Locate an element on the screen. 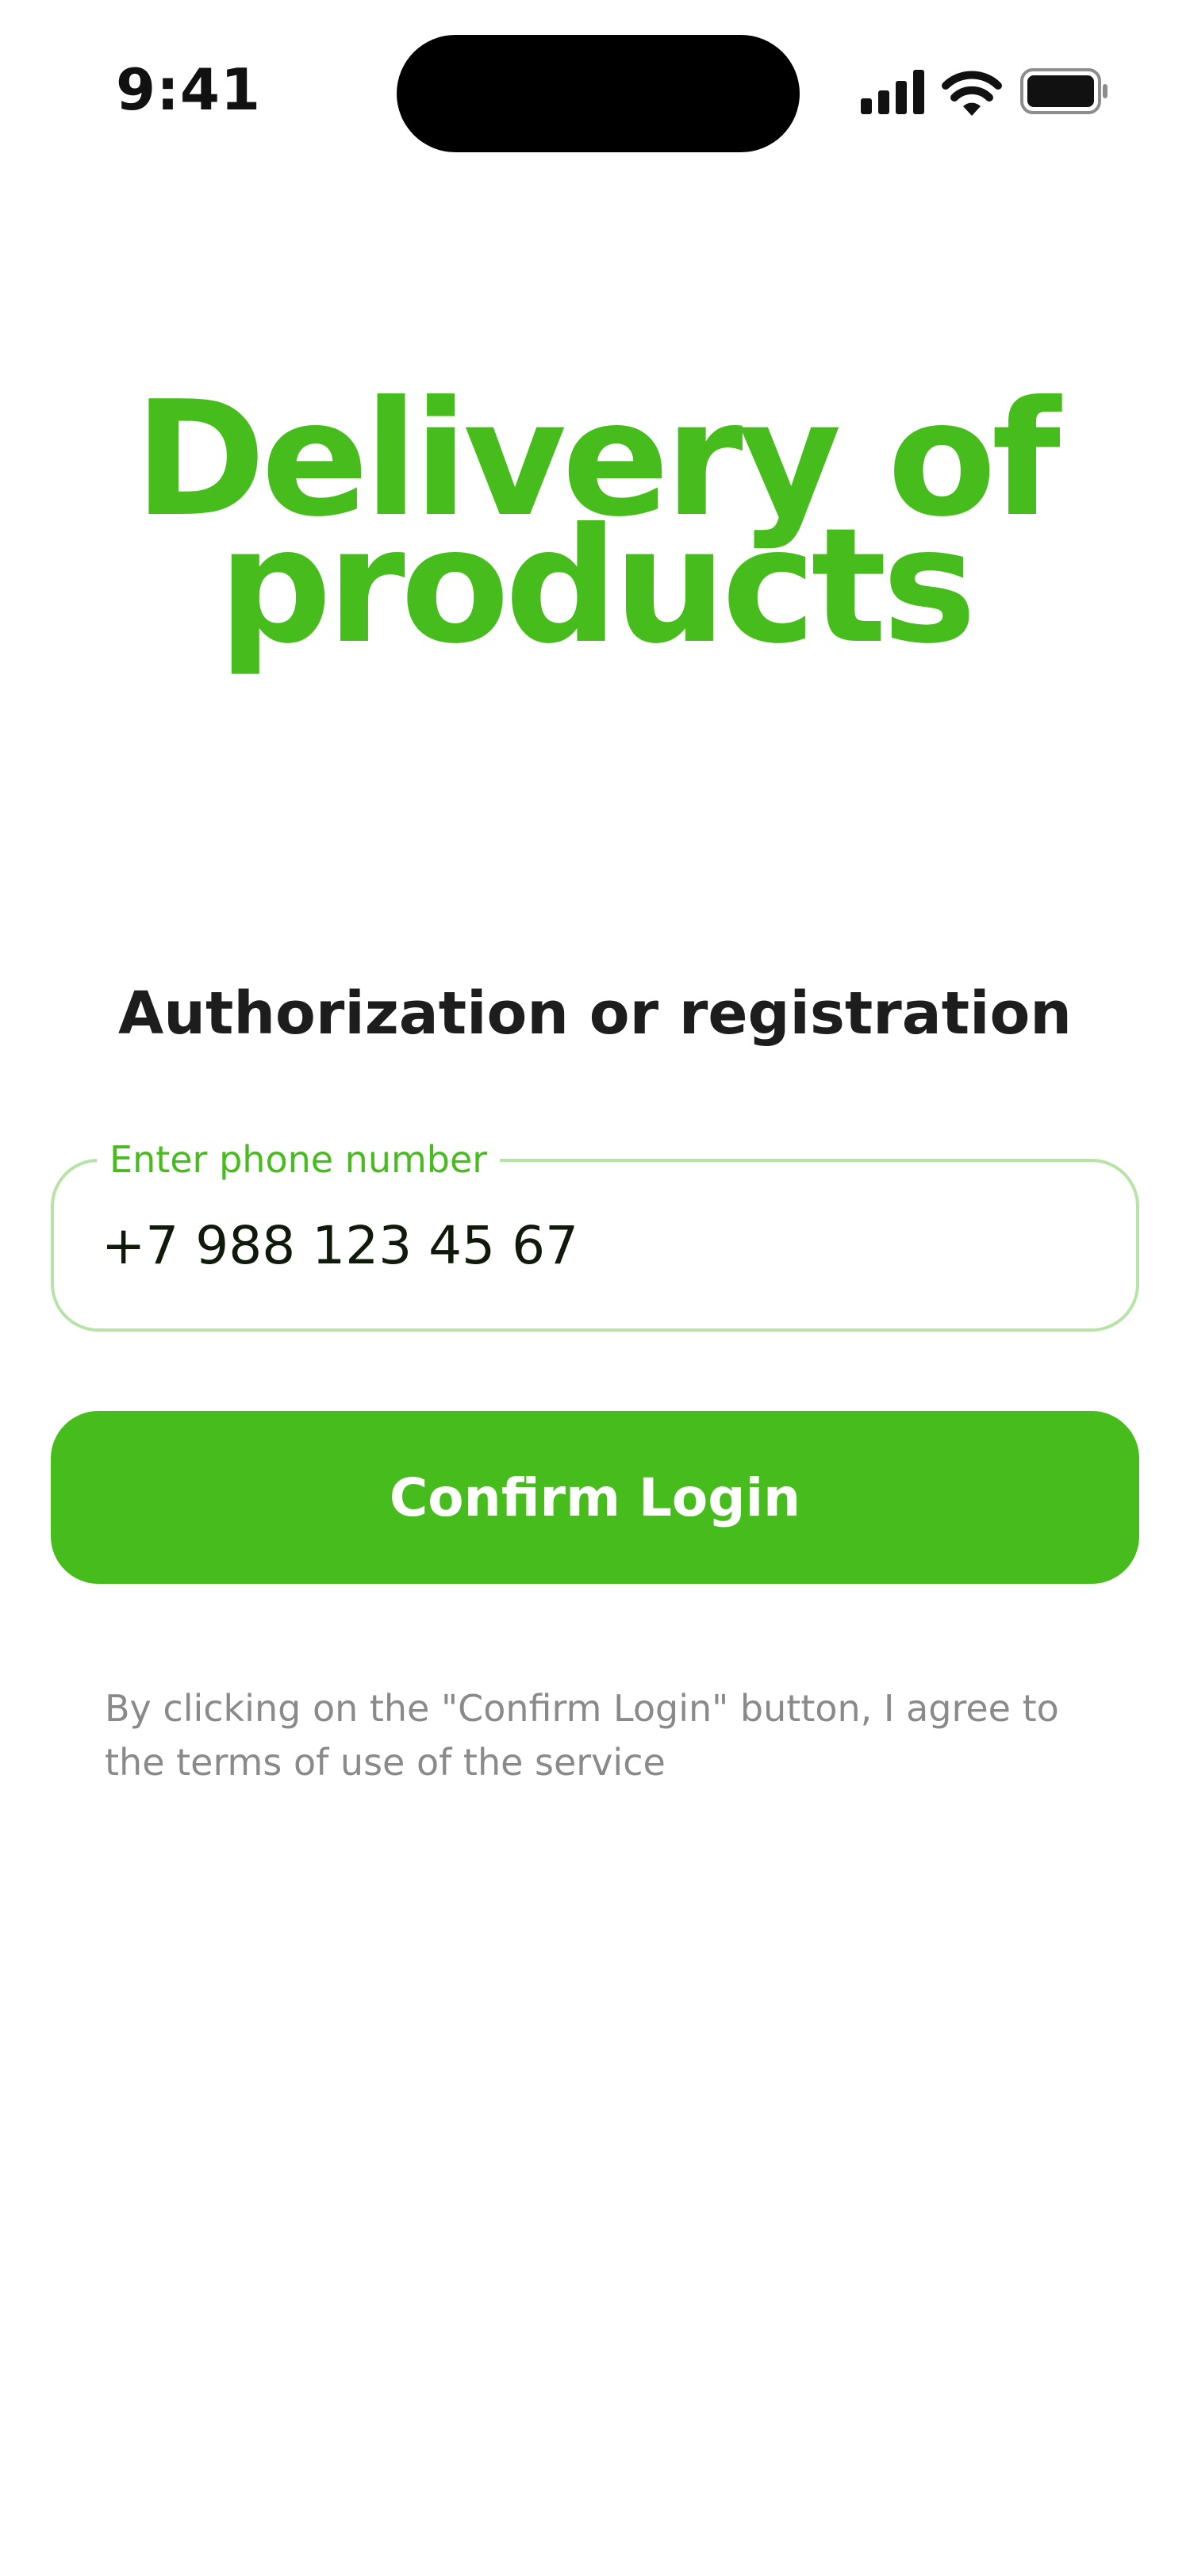  phone-field-label: Enter phone number is located at coordinates (299, 1159).